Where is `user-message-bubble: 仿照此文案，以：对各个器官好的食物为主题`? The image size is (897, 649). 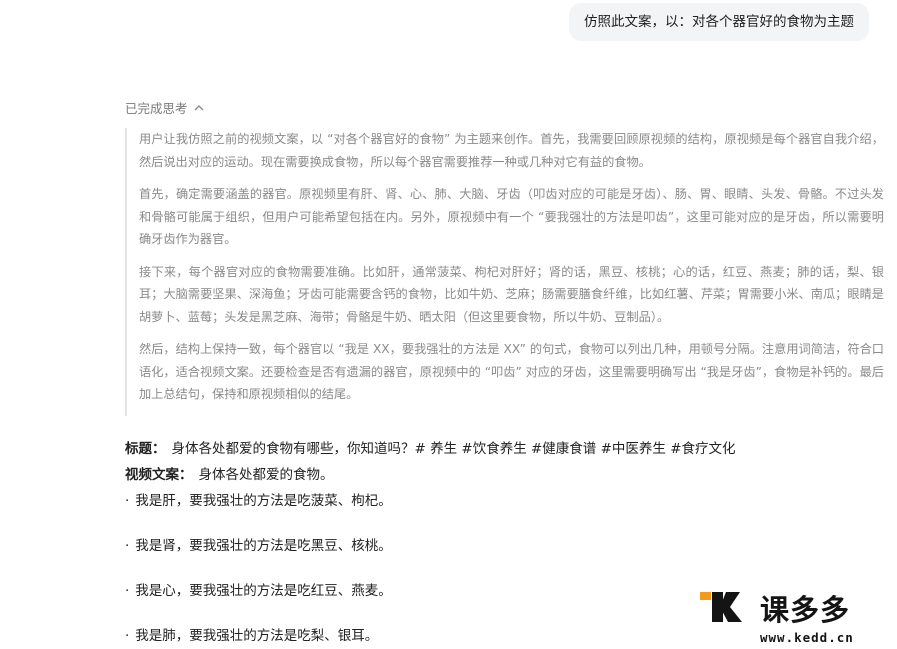 user-message-bubble: 仿照此文案，以：对各个器官好的食物为主题 is located at coordinates (719, 22).